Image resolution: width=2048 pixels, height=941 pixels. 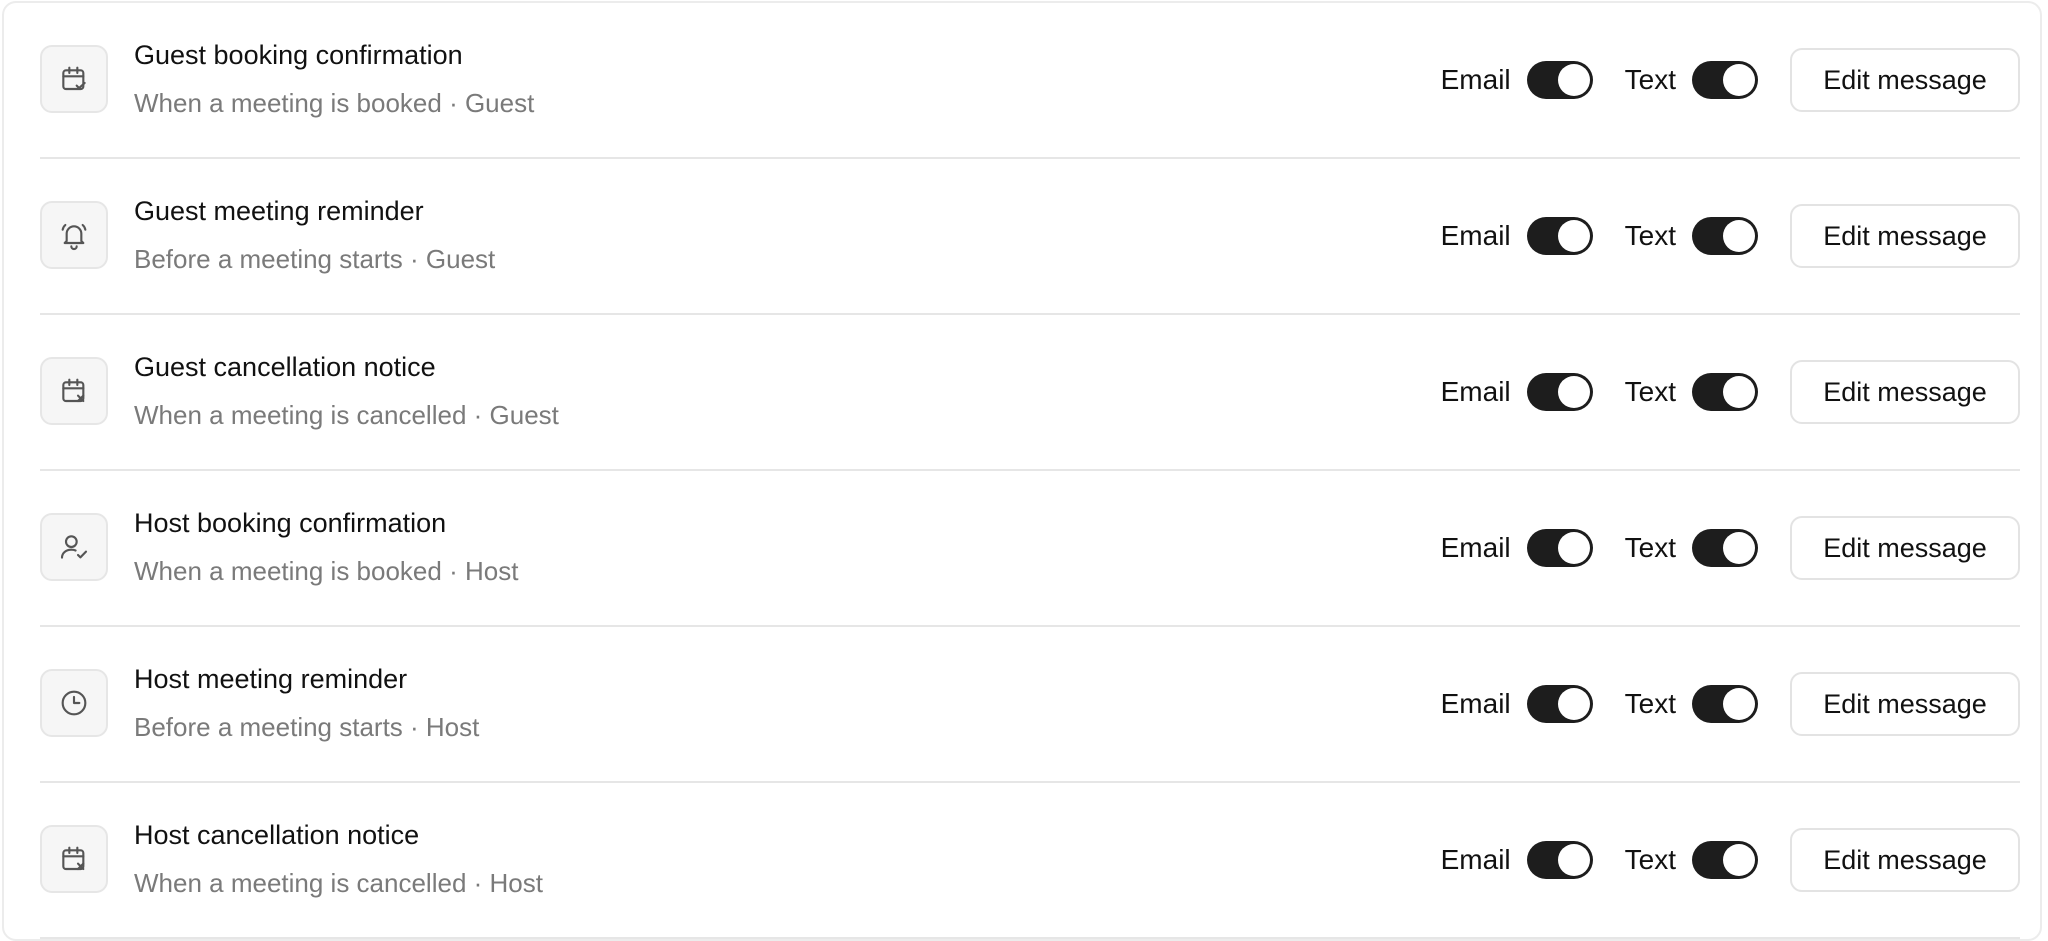 I want to click on notification-title: Host meeting reminder, so click(x=271, y=679).